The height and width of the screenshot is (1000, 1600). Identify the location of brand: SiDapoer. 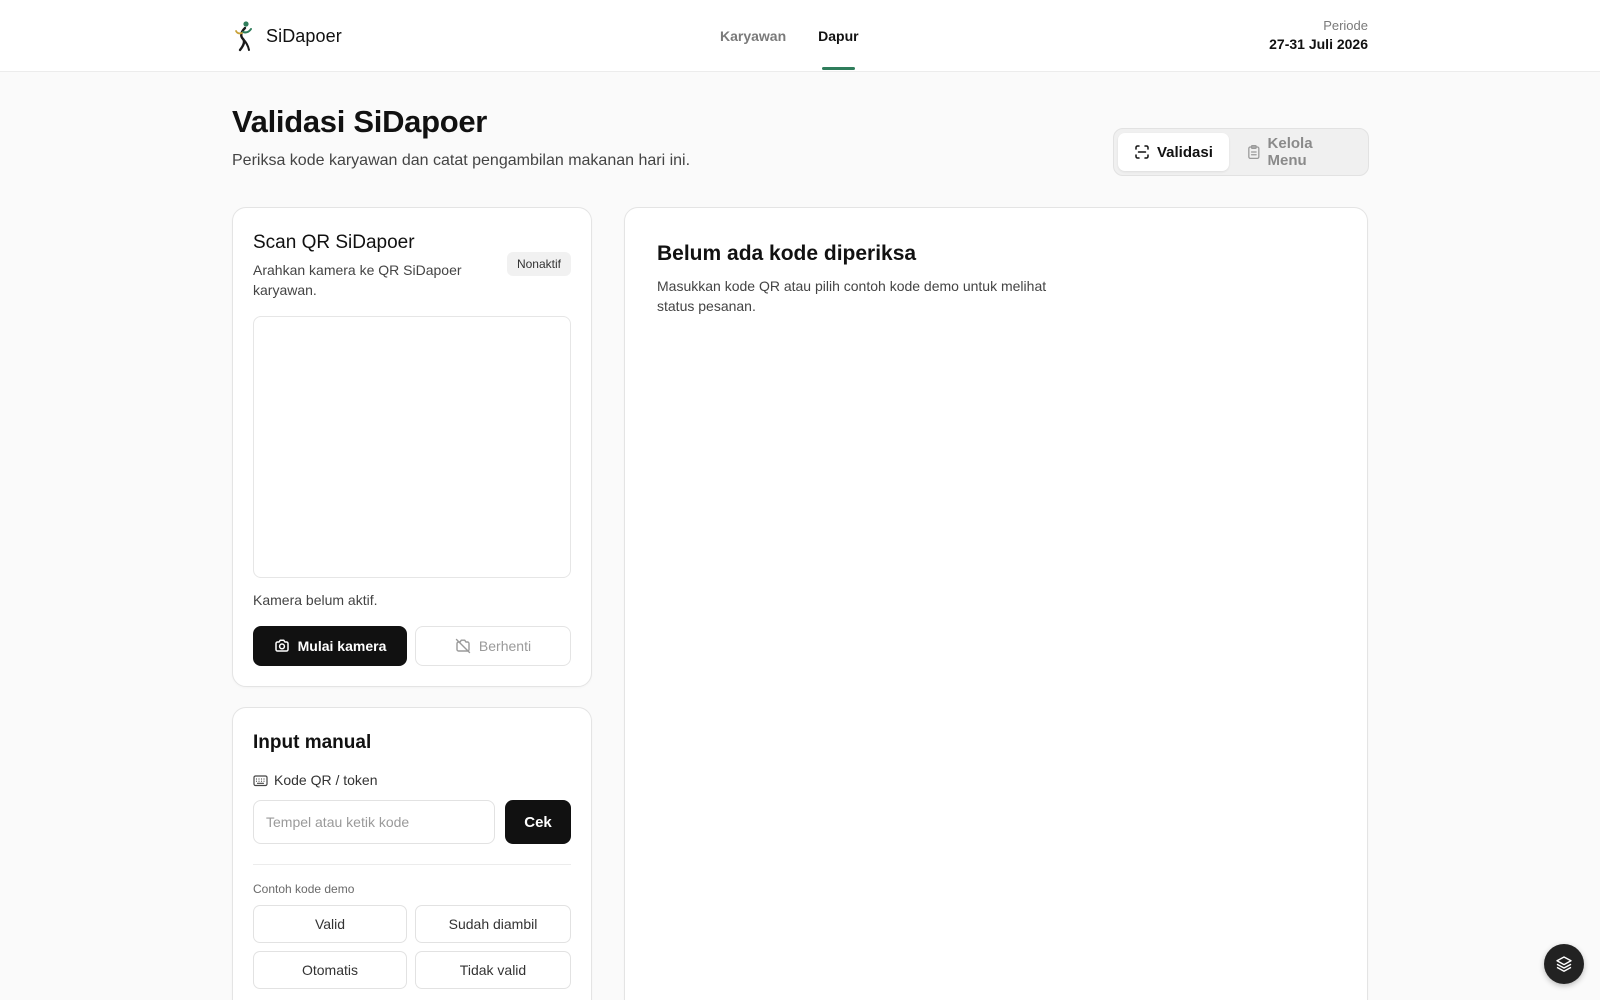
(287, 36).